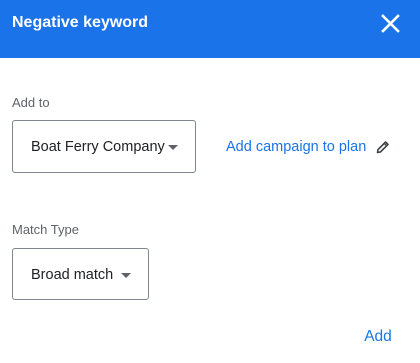 The image size is (420, 363). What do you see at coordinates (80, 22) in the screenshot?
I see `dialog-title: Negative keyword` at bounding box center [80, 22].